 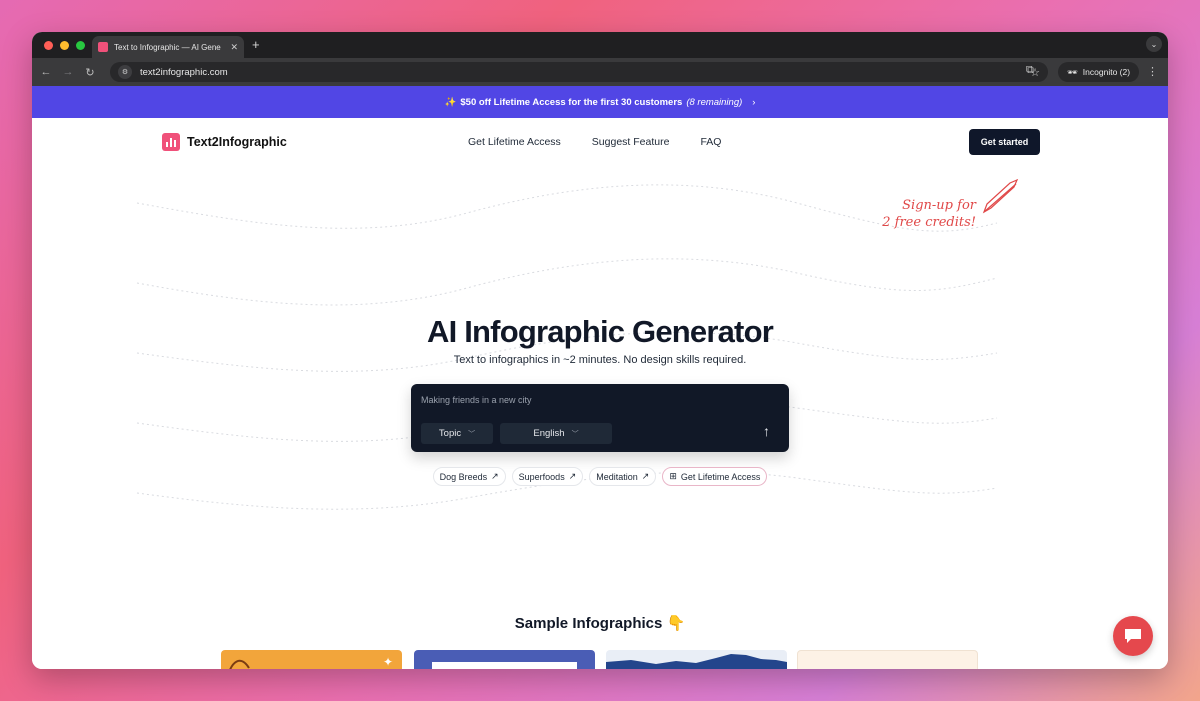 What do you see at coordinates (256, 44) in the screenshot?
I see `new-tab-button: +` at bounding box center [256, 44].